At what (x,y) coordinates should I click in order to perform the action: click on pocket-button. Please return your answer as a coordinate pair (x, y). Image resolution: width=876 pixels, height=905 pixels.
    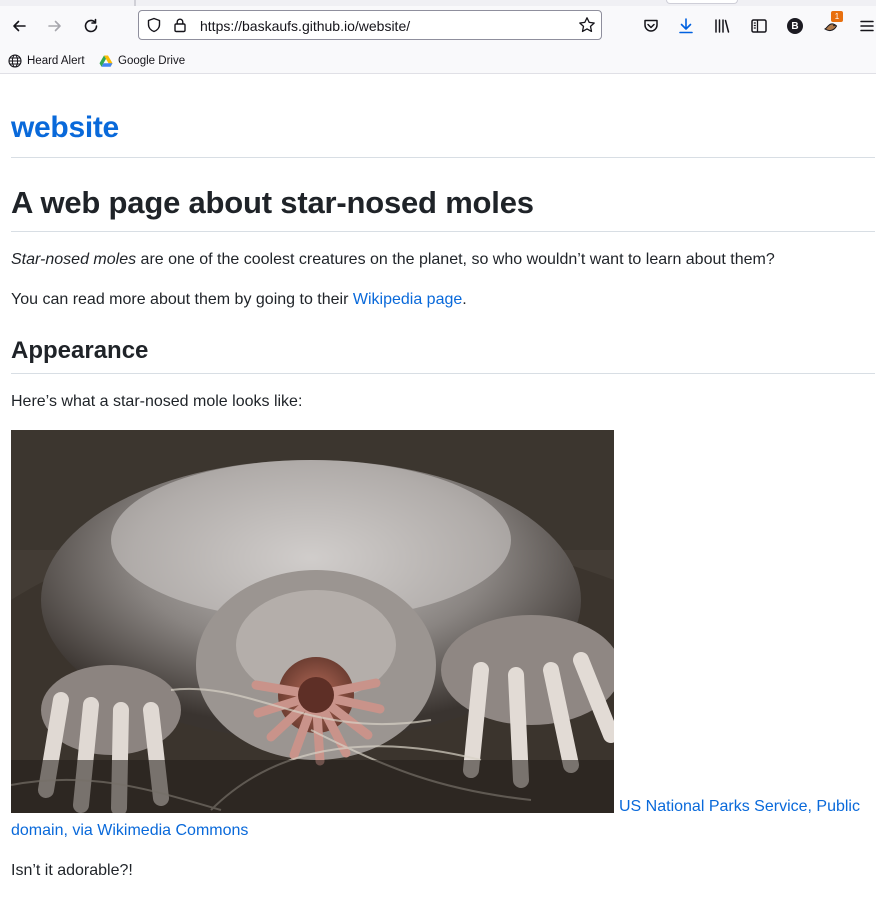
    Looking at the image, I should click on (651, 26).